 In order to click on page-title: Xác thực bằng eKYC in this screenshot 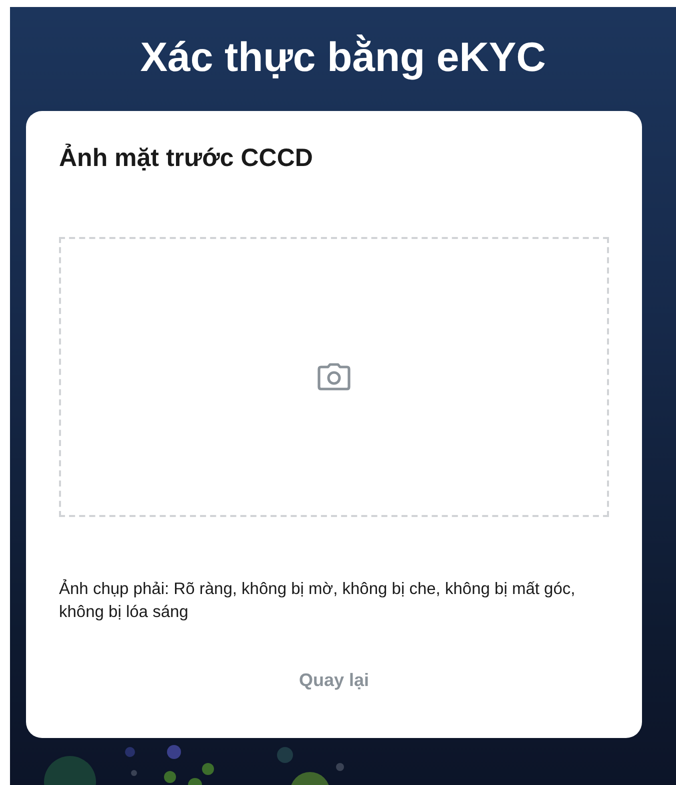, I will do `click(343, 57)`.